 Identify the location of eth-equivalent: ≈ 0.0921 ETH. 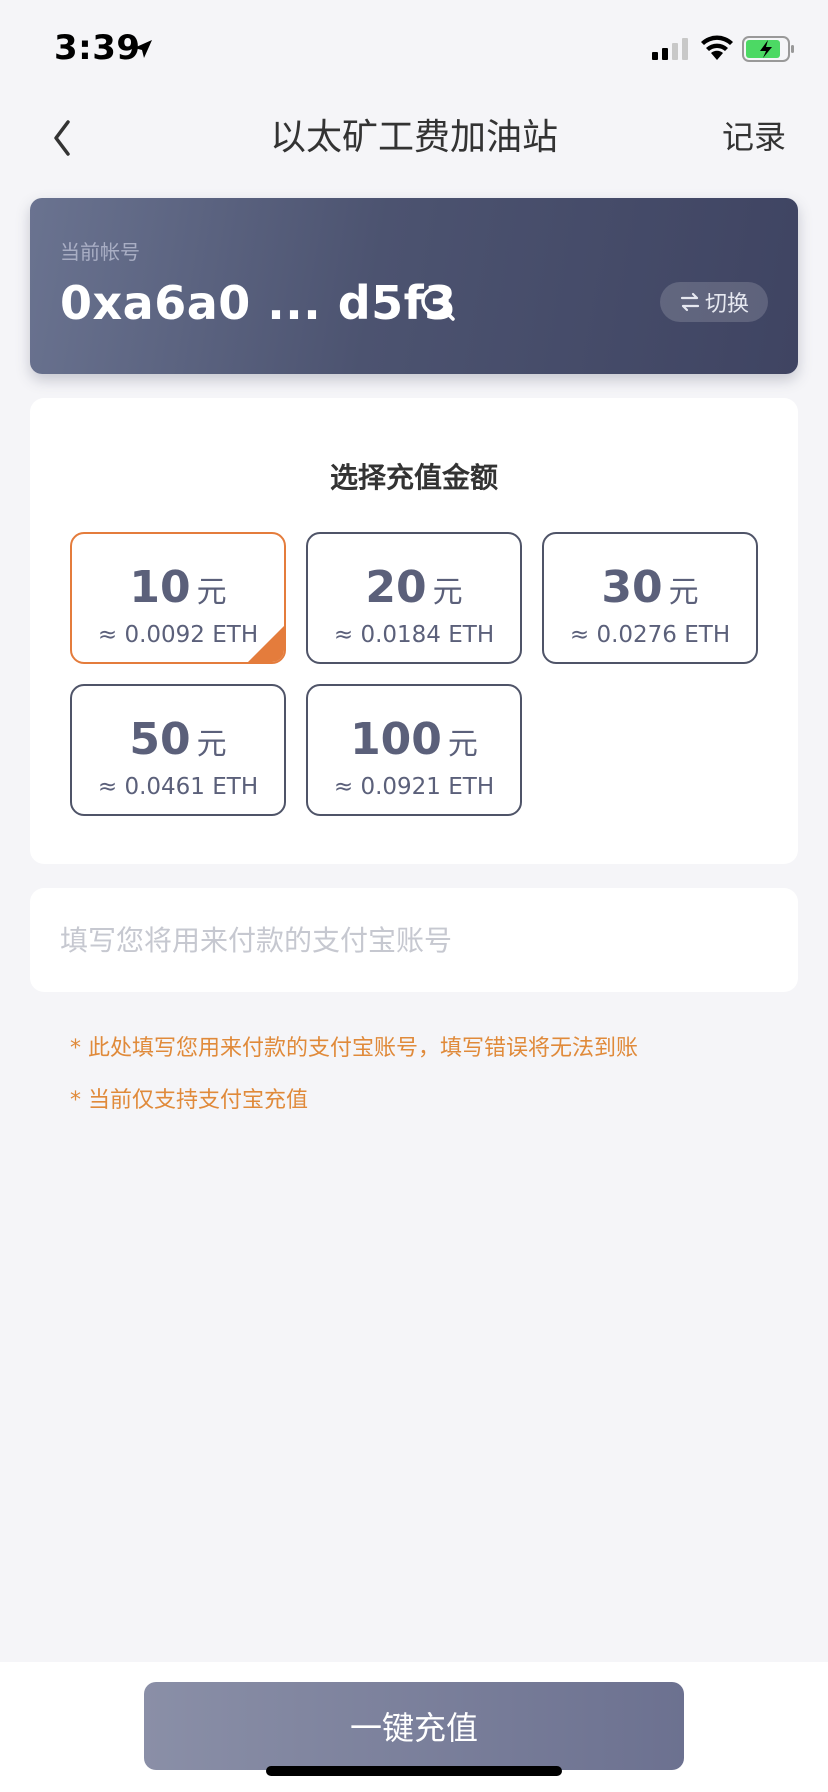
(414, 787).